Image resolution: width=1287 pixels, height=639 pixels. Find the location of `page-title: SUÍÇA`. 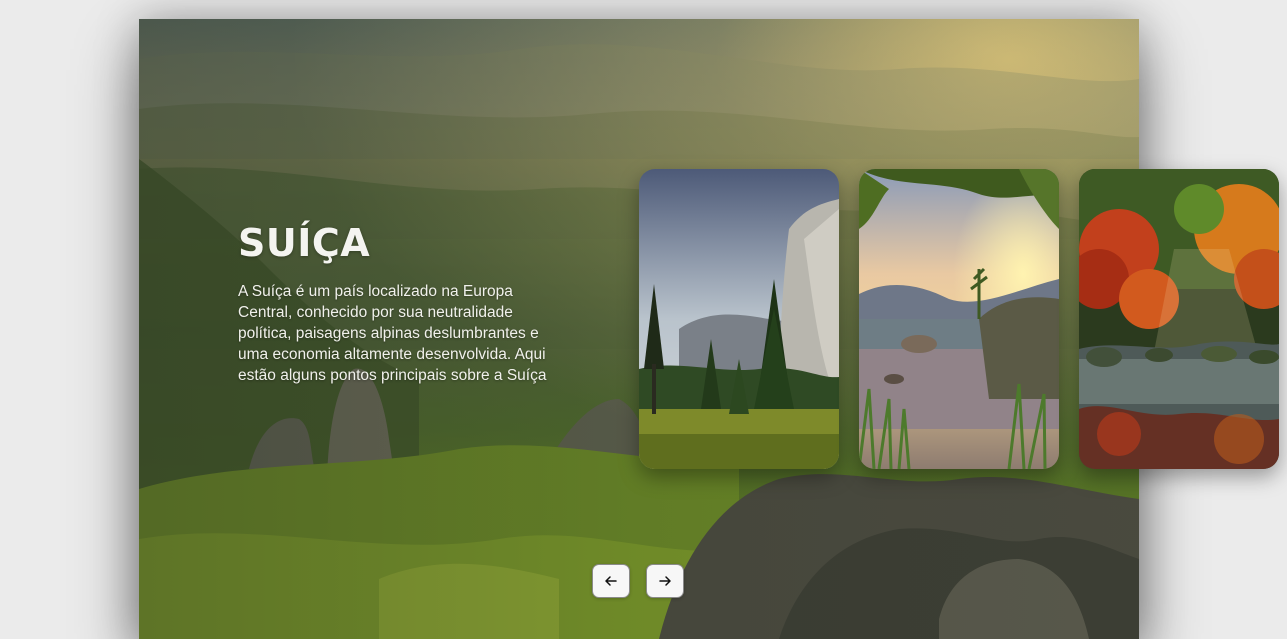

page-title: SUÍÇA is located at coordinates (304, 243).